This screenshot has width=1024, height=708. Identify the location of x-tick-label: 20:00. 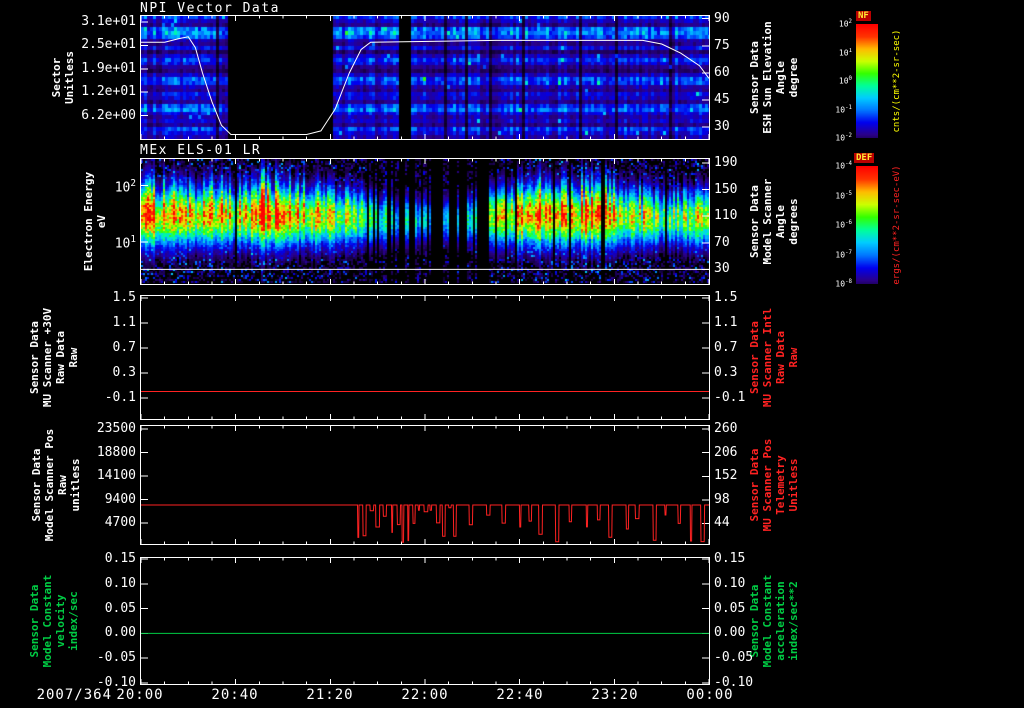
(140, 695).